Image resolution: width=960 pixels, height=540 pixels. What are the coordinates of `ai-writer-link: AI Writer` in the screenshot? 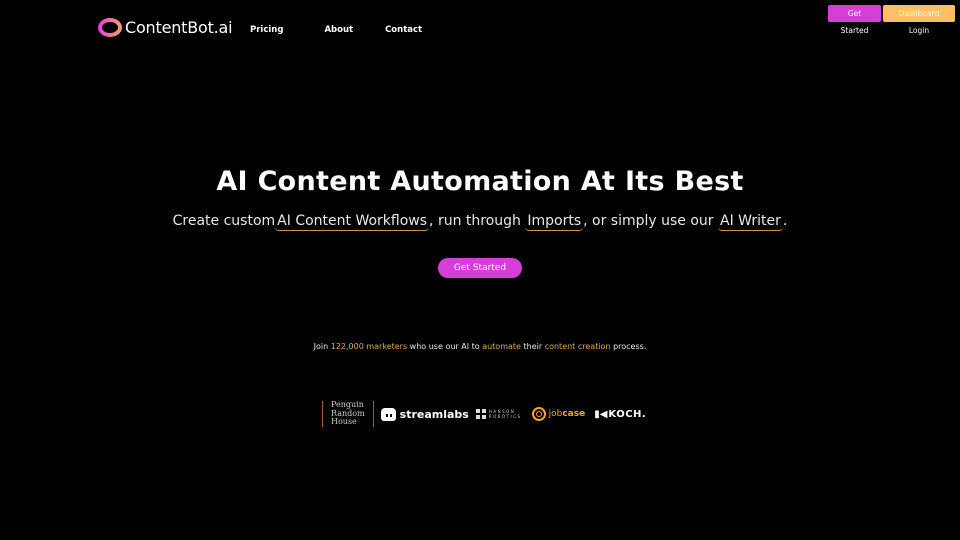 It's located at (750, 222).